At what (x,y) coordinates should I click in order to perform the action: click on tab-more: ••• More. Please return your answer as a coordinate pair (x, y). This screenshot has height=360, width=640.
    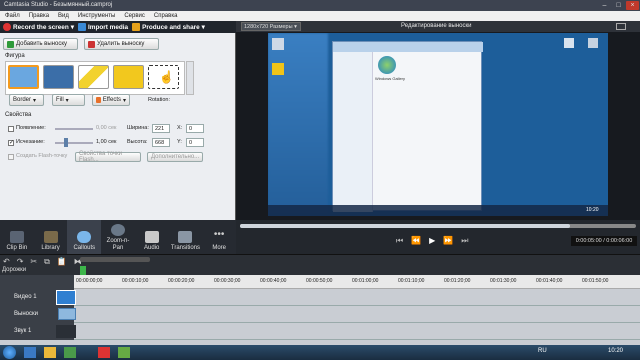
    Looking at the image, I should click on (219, 237).